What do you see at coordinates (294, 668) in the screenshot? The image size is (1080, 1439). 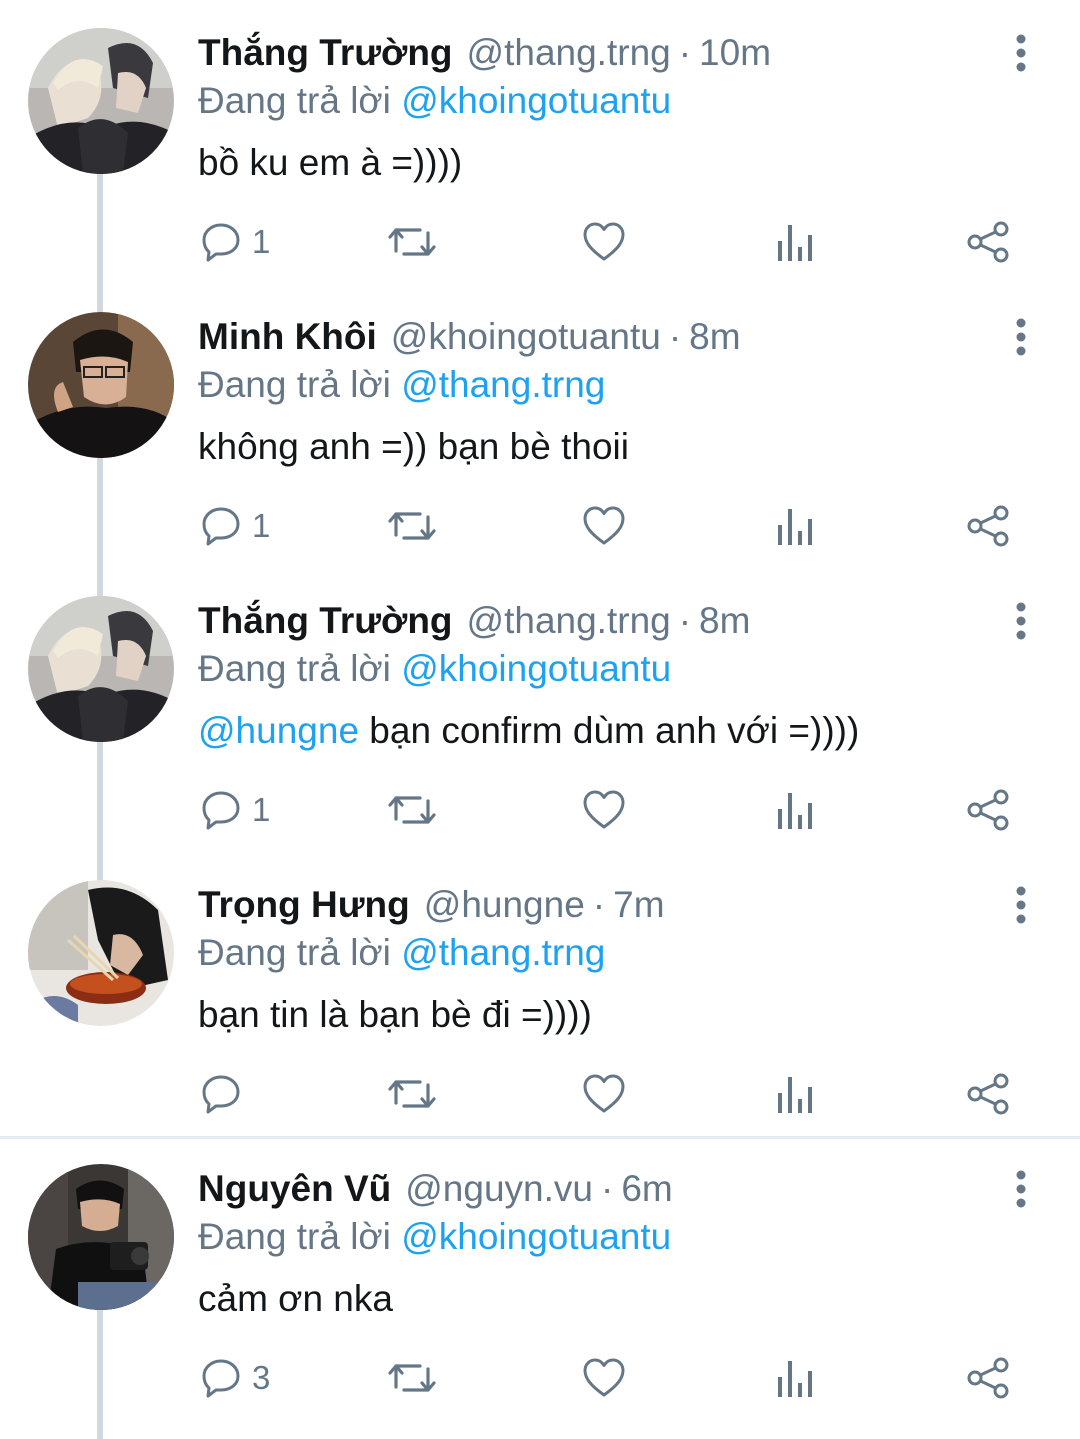 I see `replying-to-label: Đang trả lời` at bounding box center [294, 668].